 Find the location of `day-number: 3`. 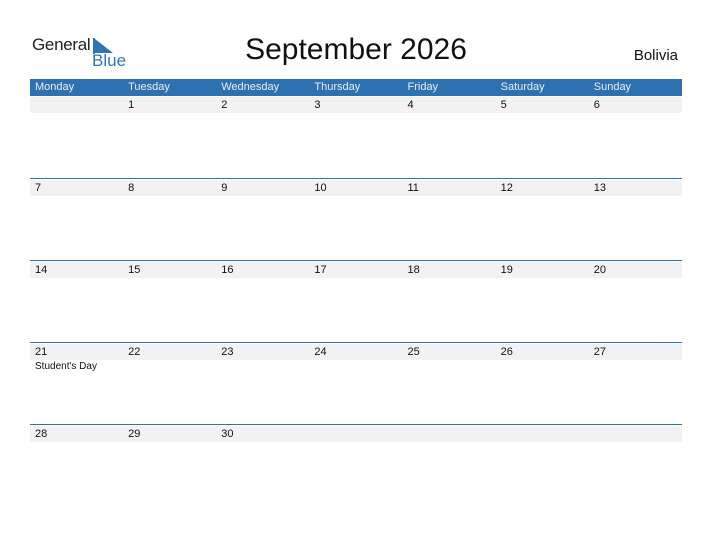

day-number: 3 is located at coordinates (317, 105).